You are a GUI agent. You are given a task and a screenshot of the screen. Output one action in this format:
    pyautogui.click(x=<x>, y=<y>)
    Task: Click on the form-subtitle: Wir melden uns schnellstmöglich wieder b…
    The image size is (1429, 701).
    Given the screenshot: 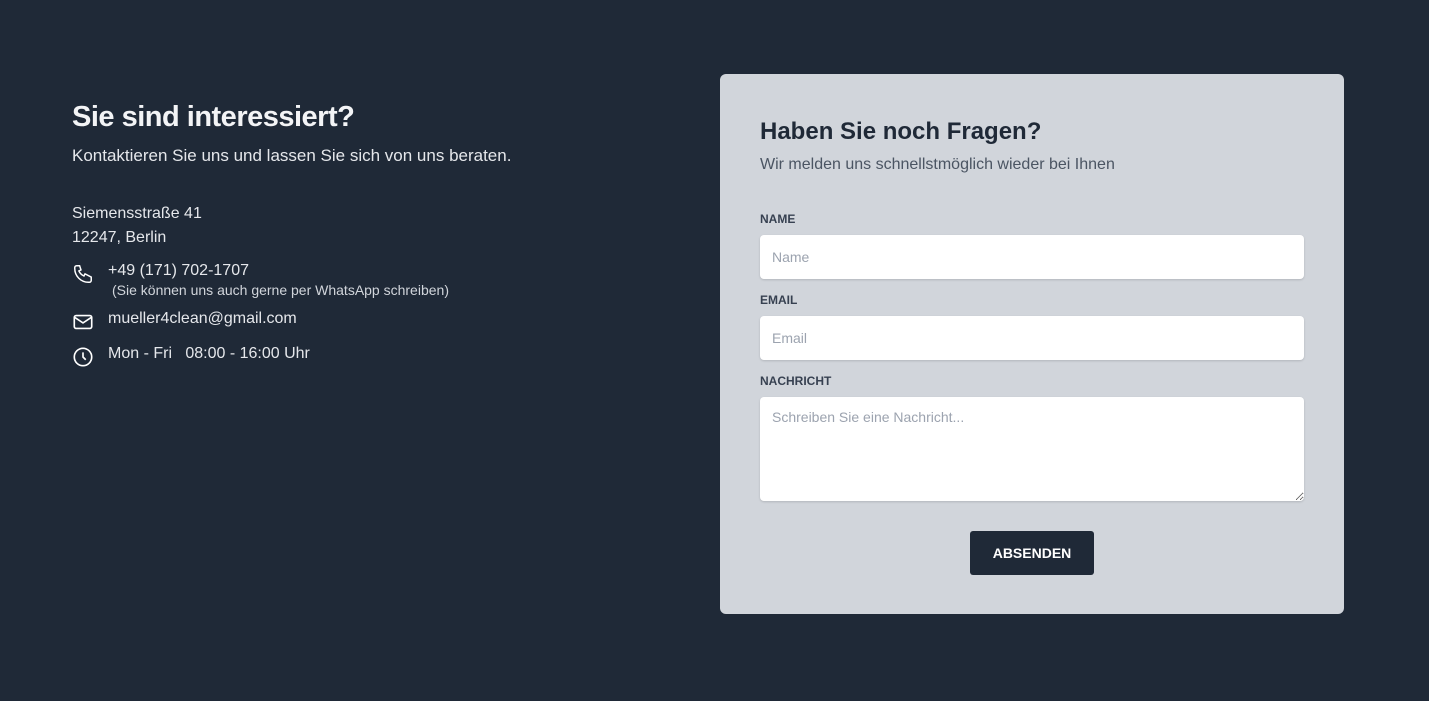 What is the action you would take?
    pyautogui.click(x=937, y=164)
    